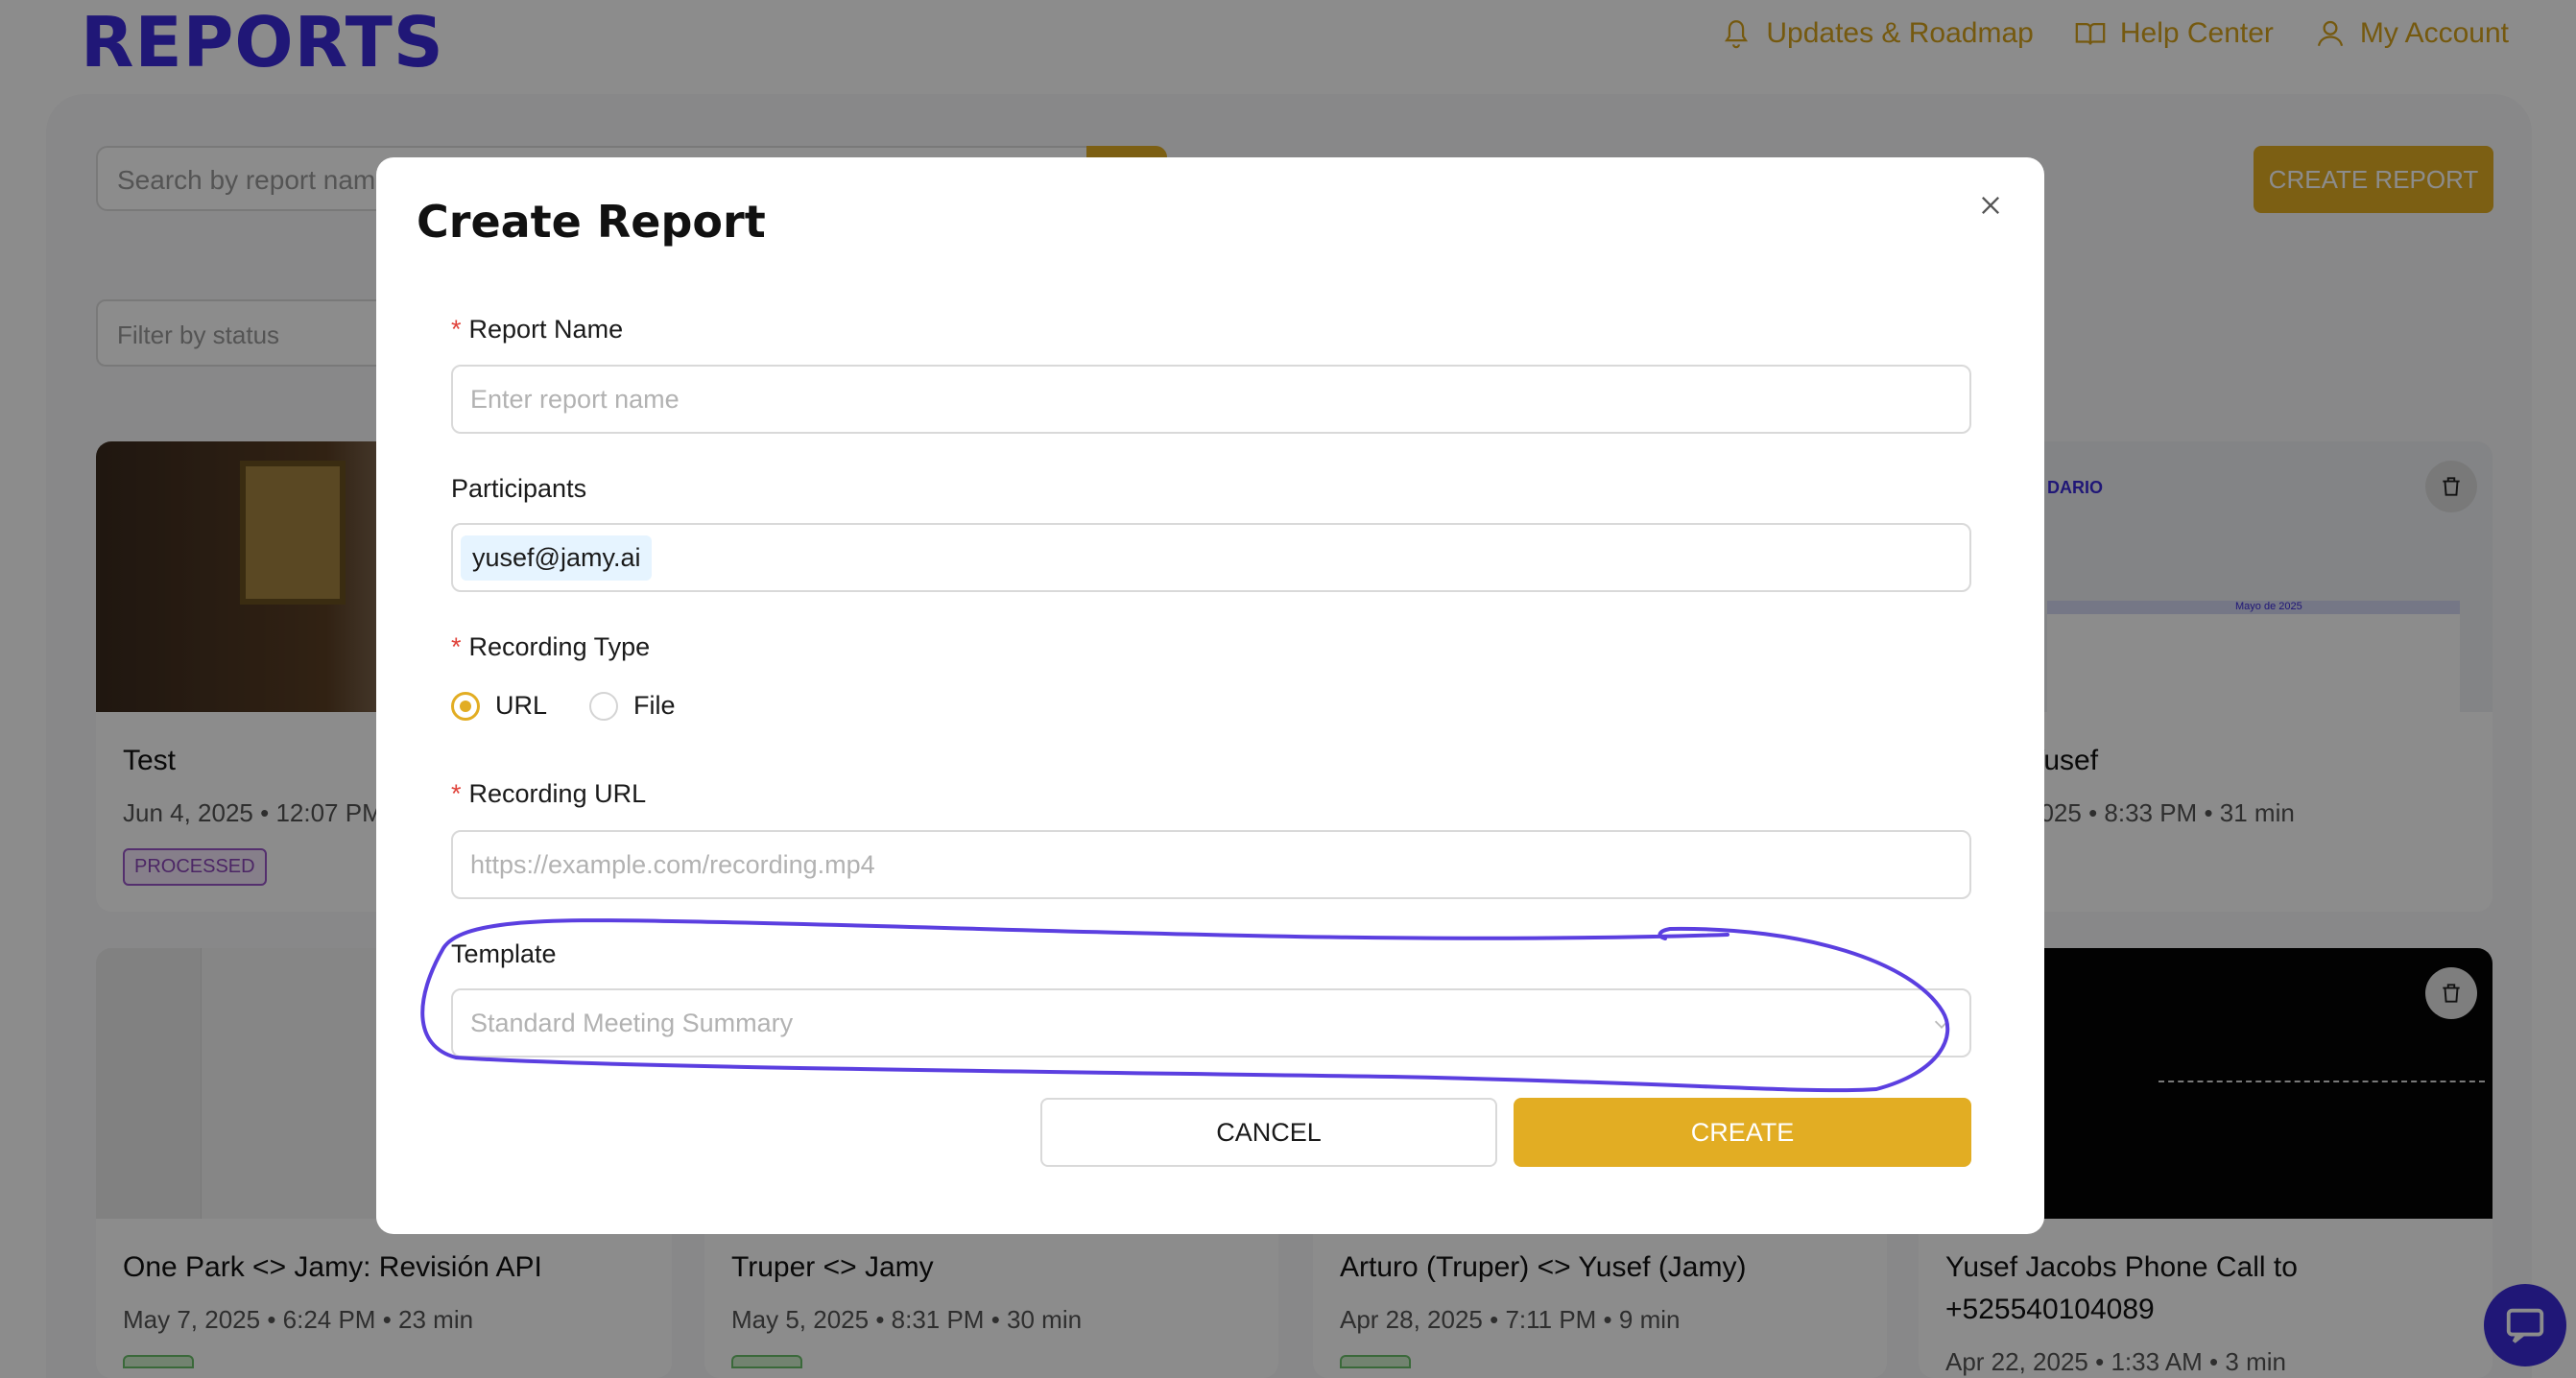 Image resolution: width=2576 pixels, height=1378 pixels. I want to click on recording-type-radio-group: URL File, so click(575, 706).